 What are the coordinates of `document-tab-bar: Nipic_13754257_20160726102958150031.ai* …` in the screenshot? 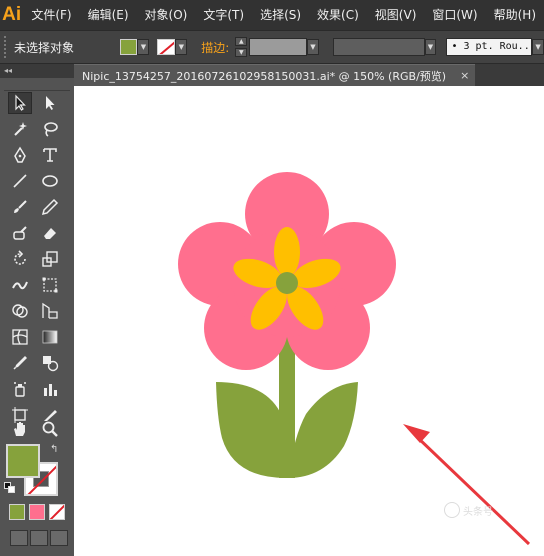 It's located at (309, 75).